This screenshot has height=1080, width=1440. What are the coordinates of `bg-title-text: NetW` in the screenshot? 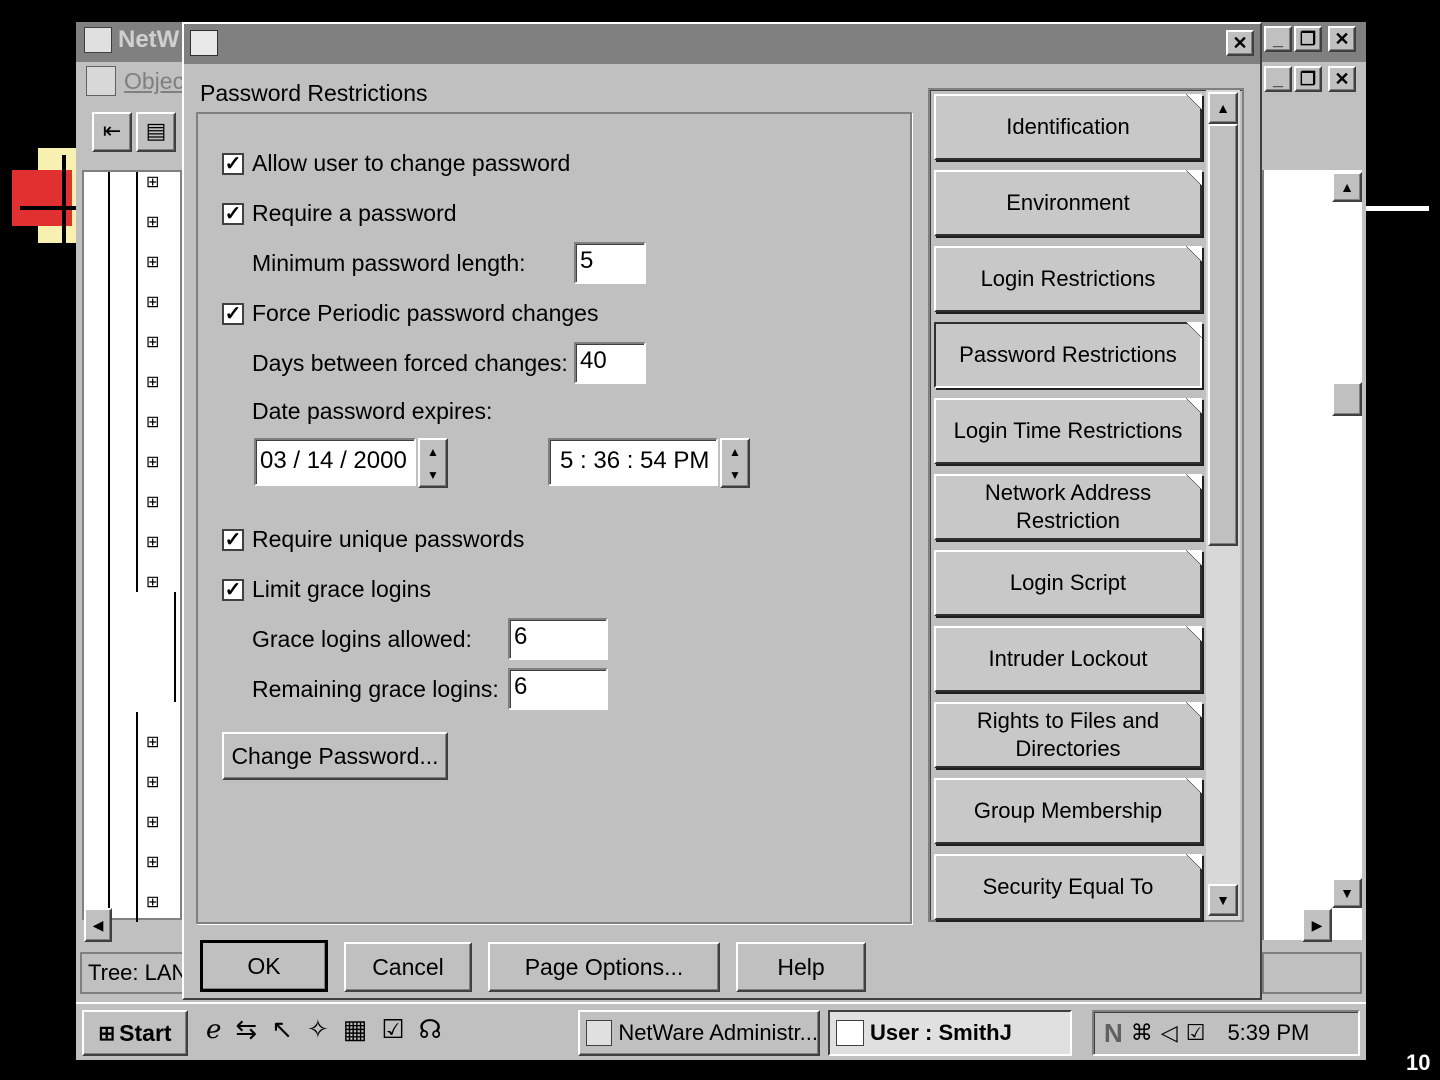 It's located at (131, 40).